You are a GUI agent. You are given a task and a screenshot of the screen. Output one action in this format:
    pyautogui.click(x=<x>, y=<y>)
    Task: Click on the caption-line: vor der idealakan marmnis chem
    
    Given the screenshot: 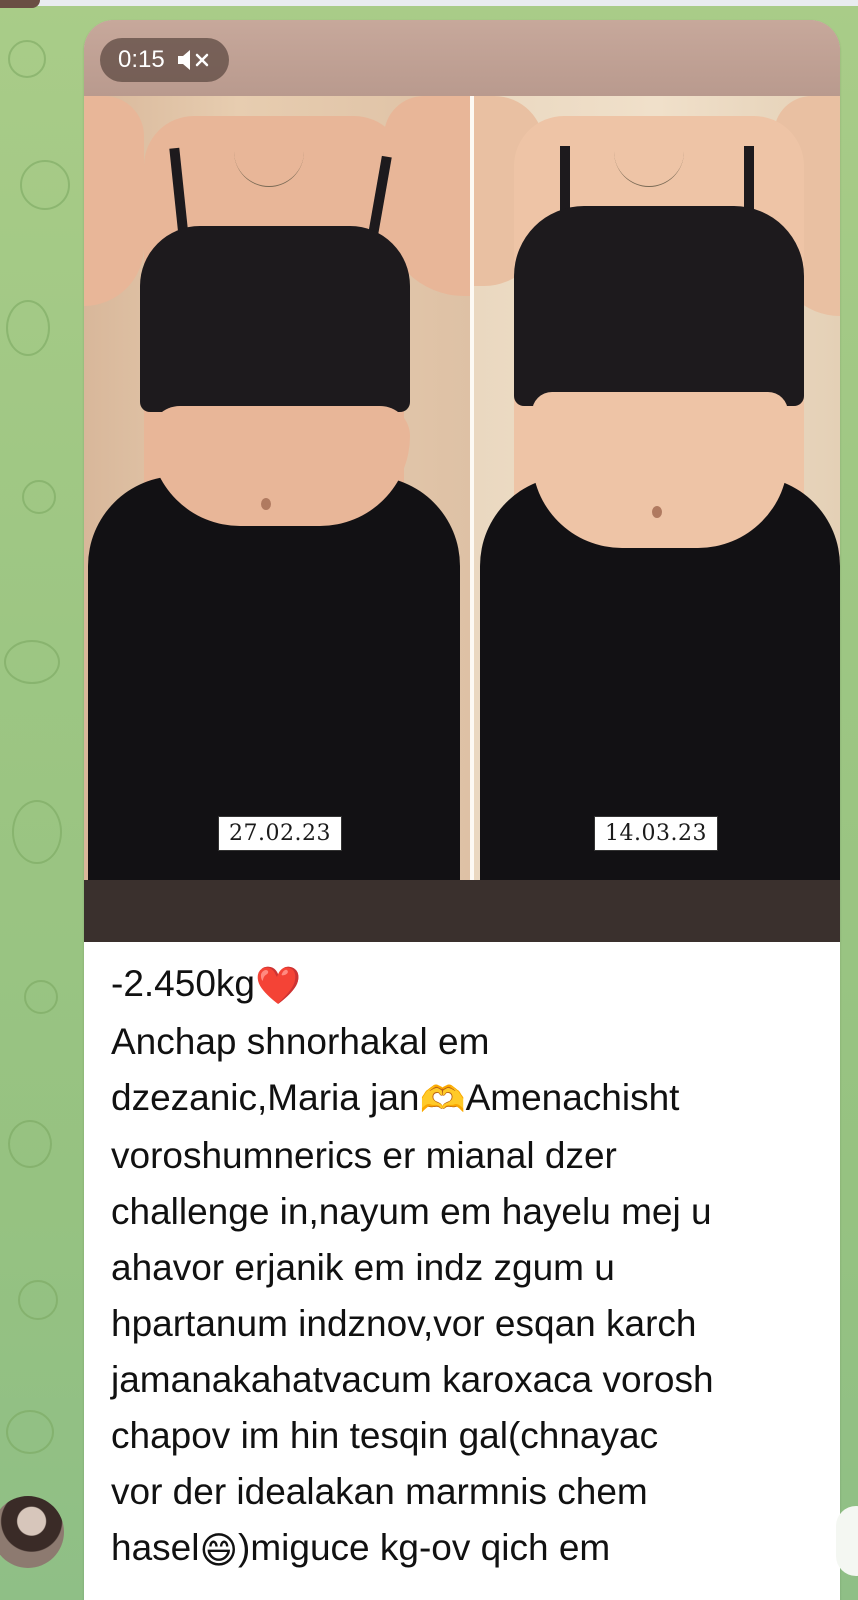 What is the action you would take?
    pyautogui.click(x=379, y=1492)
    